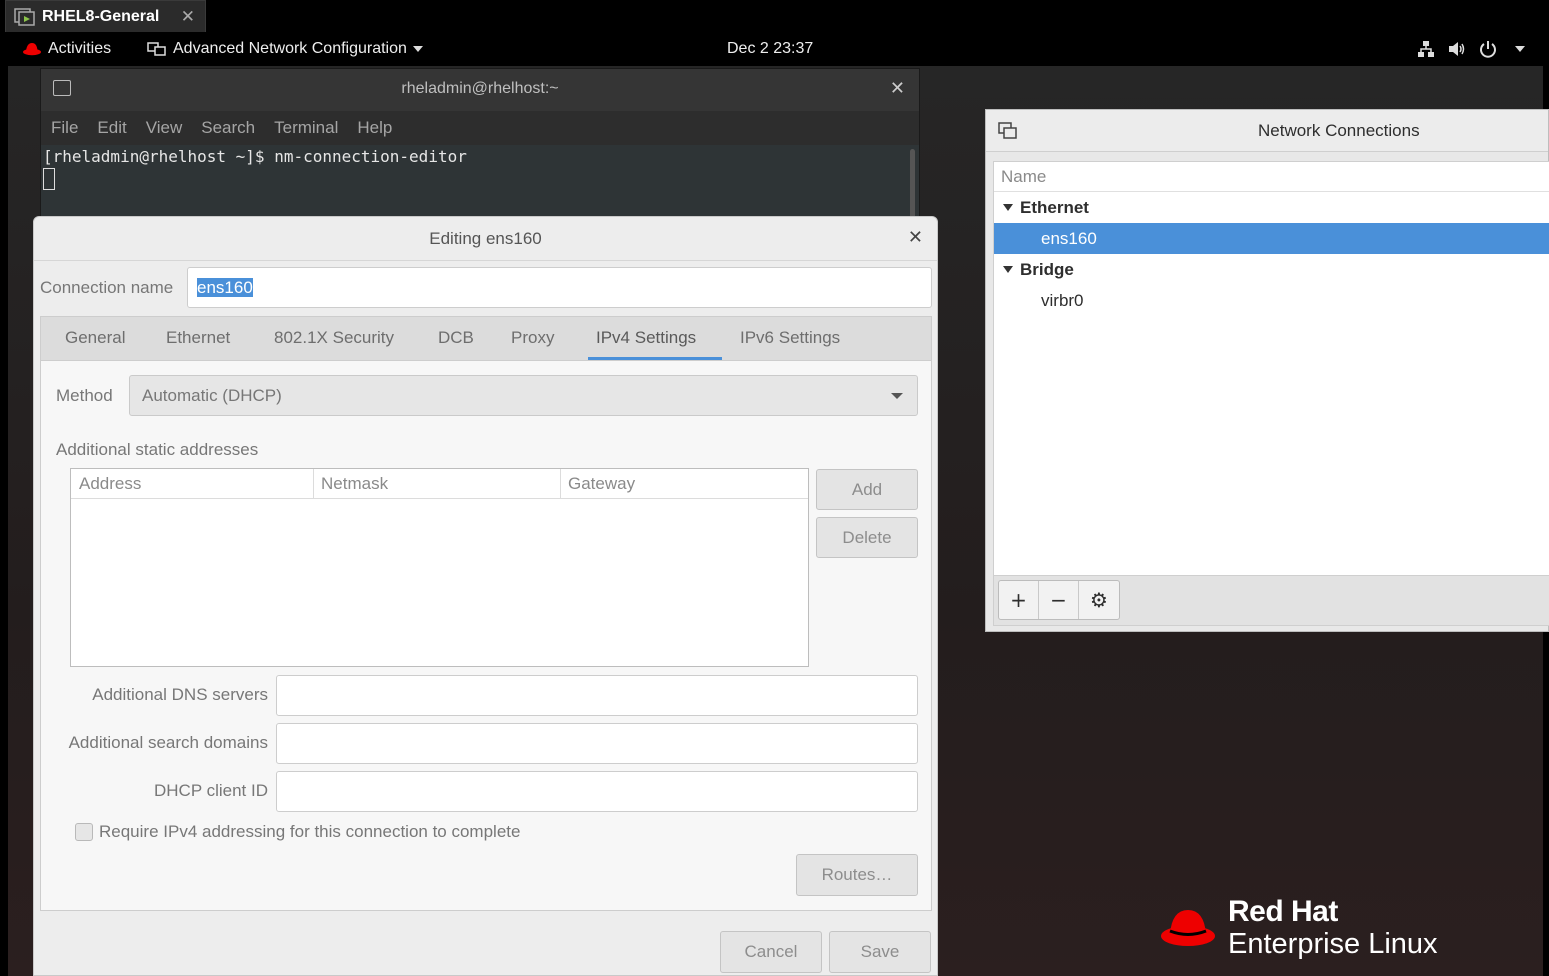 Image resolution: width=1549 pixels, height=976 pixels. Describe the element at coordinates (1457, 49) in the screenshot. I see `volume-icon` at that location.